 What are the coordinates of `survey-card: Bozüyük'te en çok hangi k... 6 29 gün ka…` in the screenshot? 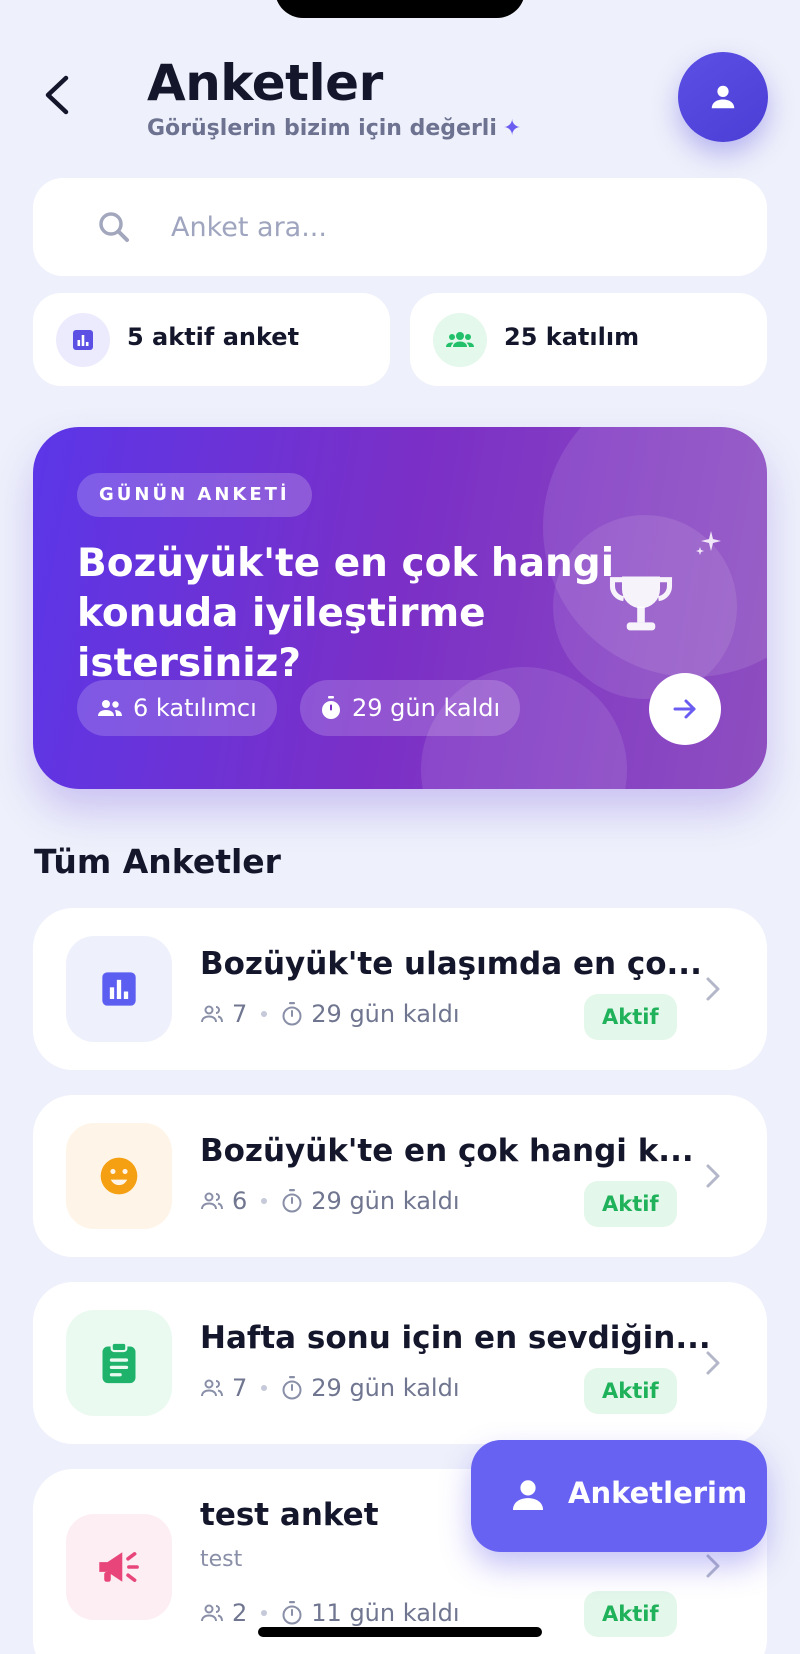 It's located at (400, 1176).